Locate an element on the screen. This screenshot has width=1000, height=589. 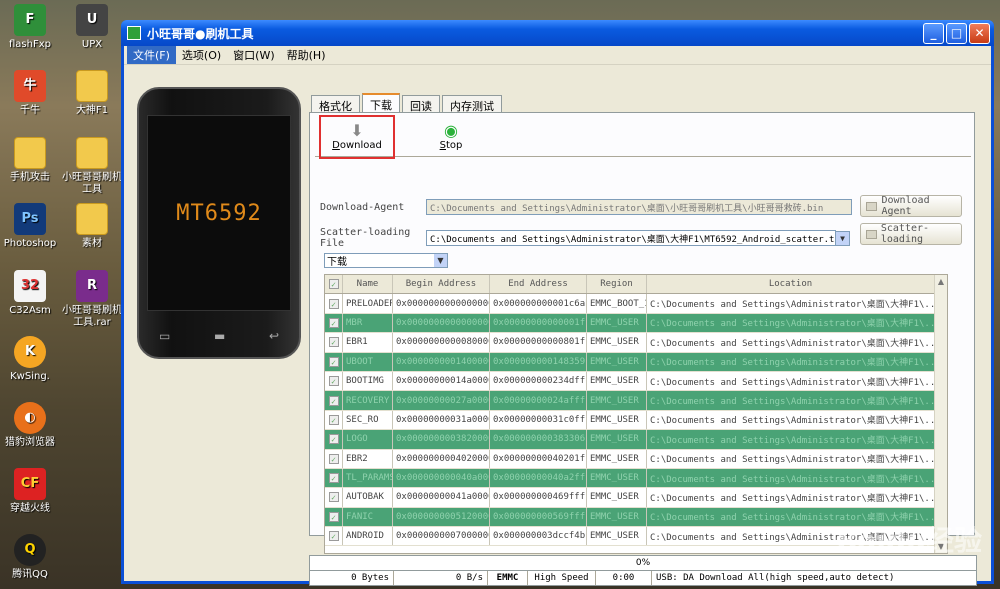
title-bar: 小旺哥哥●刷机工具 _ □ ✕ is located at coordinates (557, 33).